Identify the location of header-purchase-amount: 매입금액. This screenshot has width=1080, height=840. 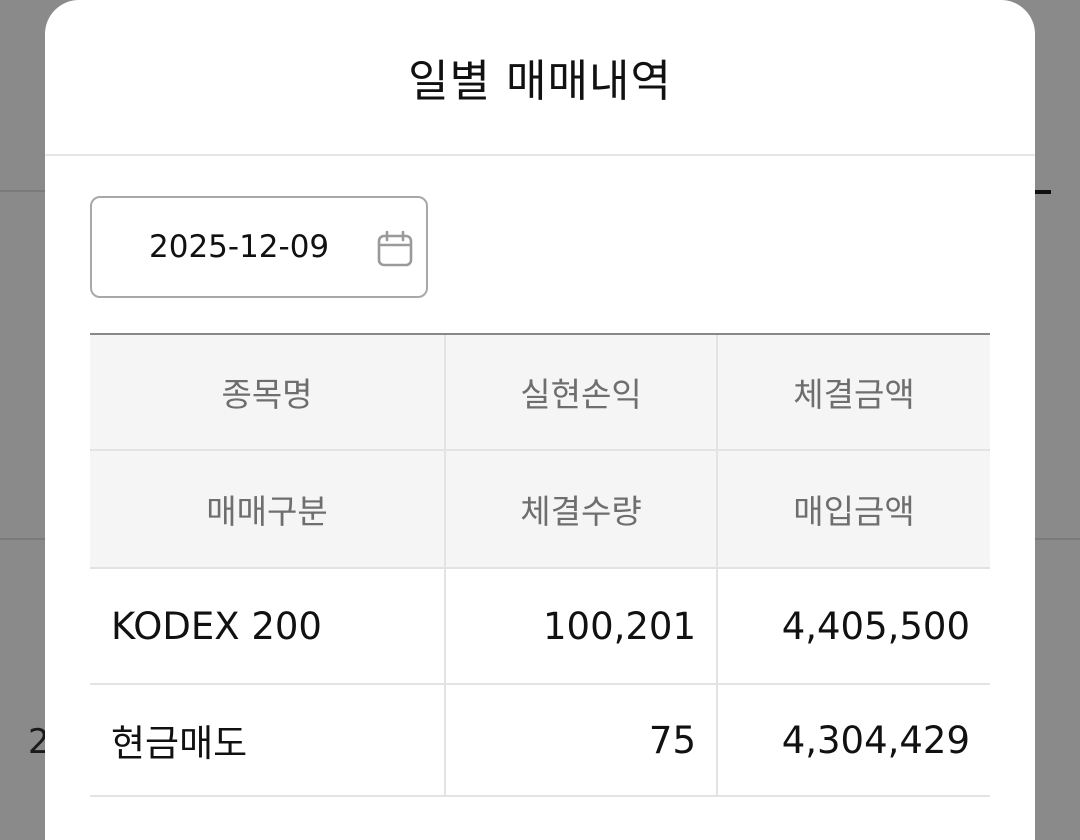
(854, 510).